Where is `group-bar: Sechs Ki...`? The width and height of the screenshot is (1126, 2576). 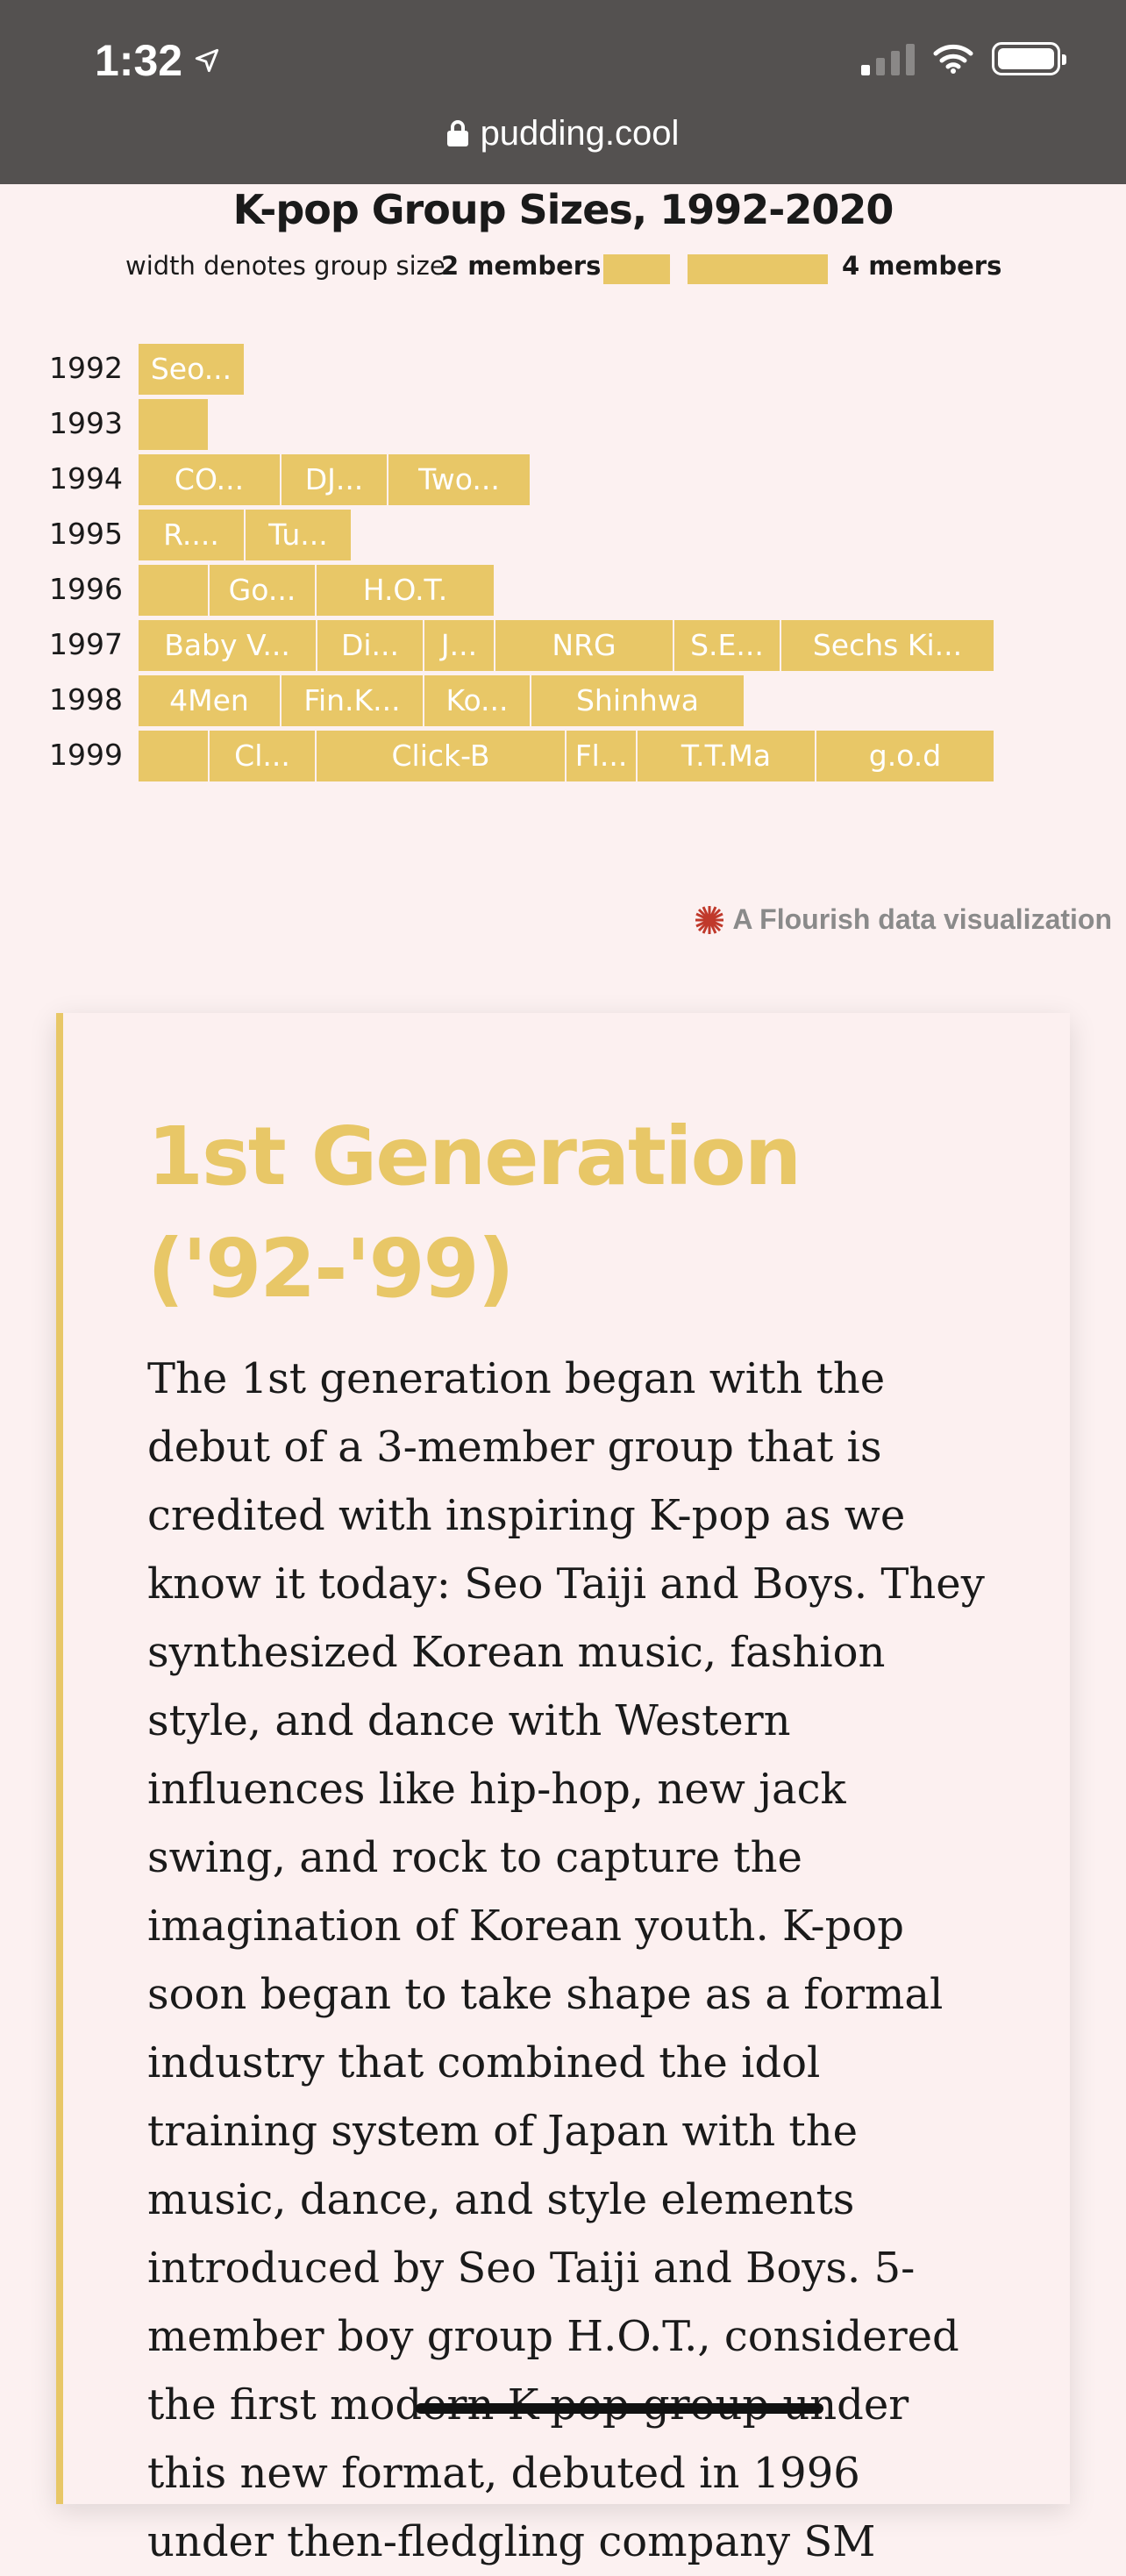
group-bar: Sechs Ki... is located at coordinates (888, 646).